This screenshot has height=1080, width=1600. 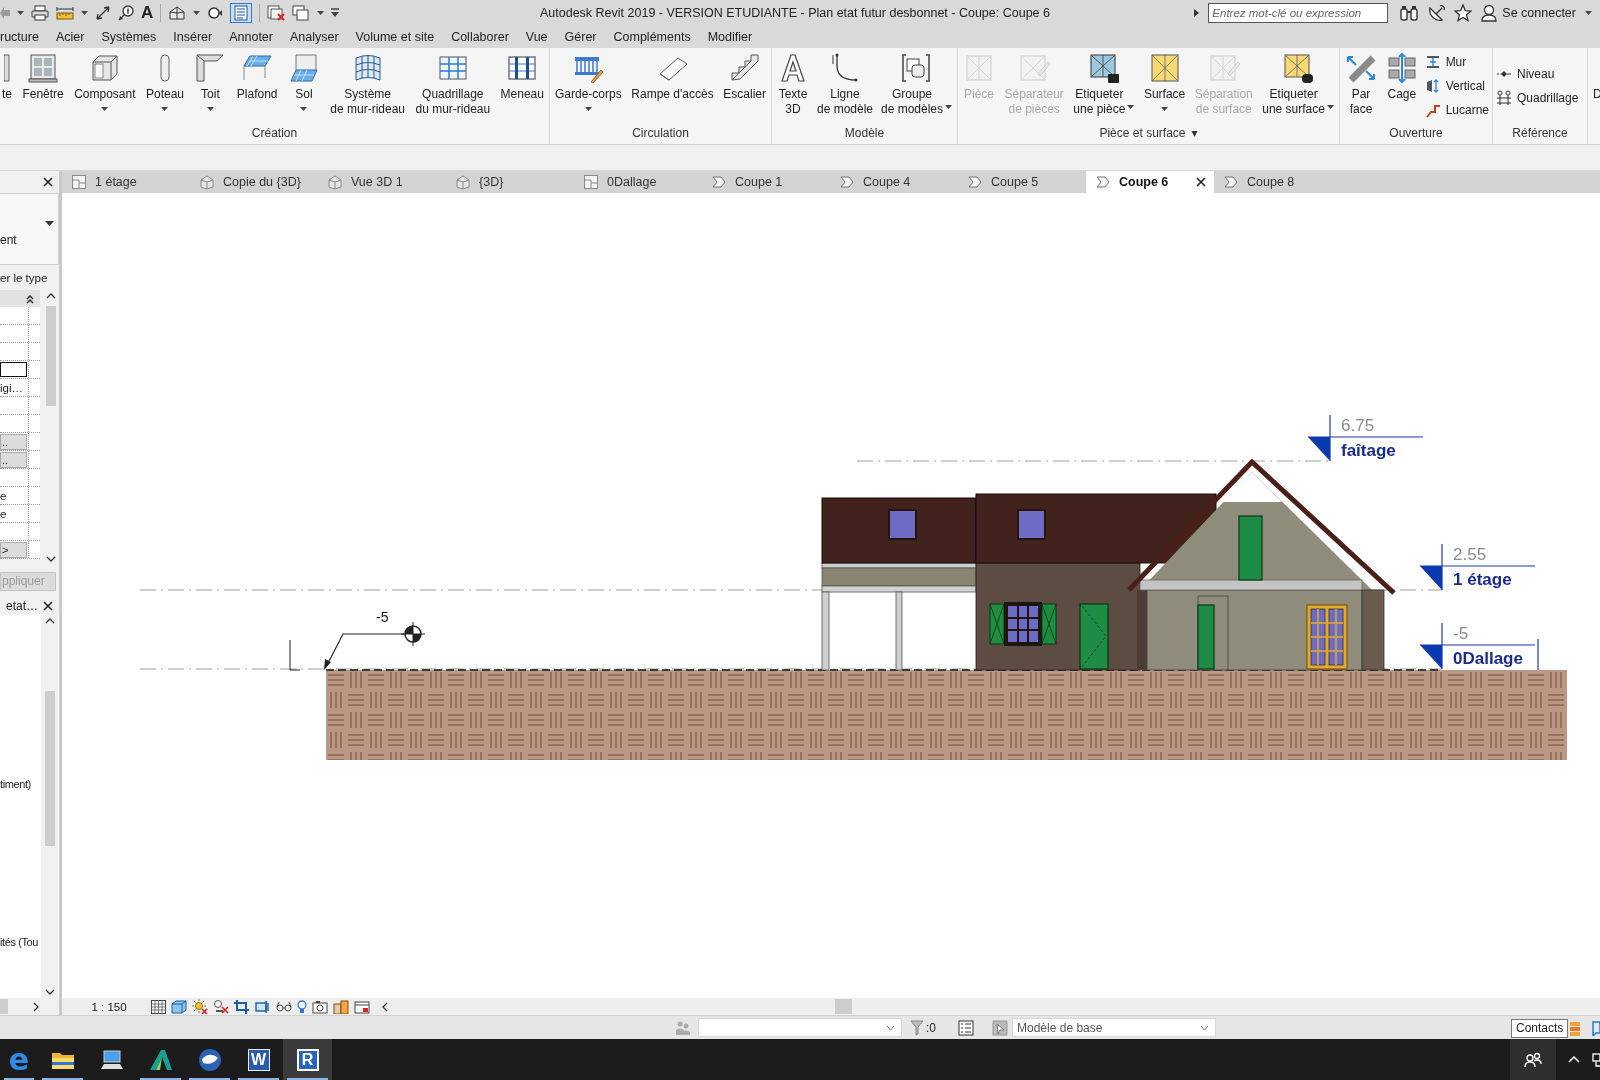 What do you see at coordinates (844, 86) in the screenshot?
I see `ribbon-button: Ligne de modèle` at bounding box center [844, 86].